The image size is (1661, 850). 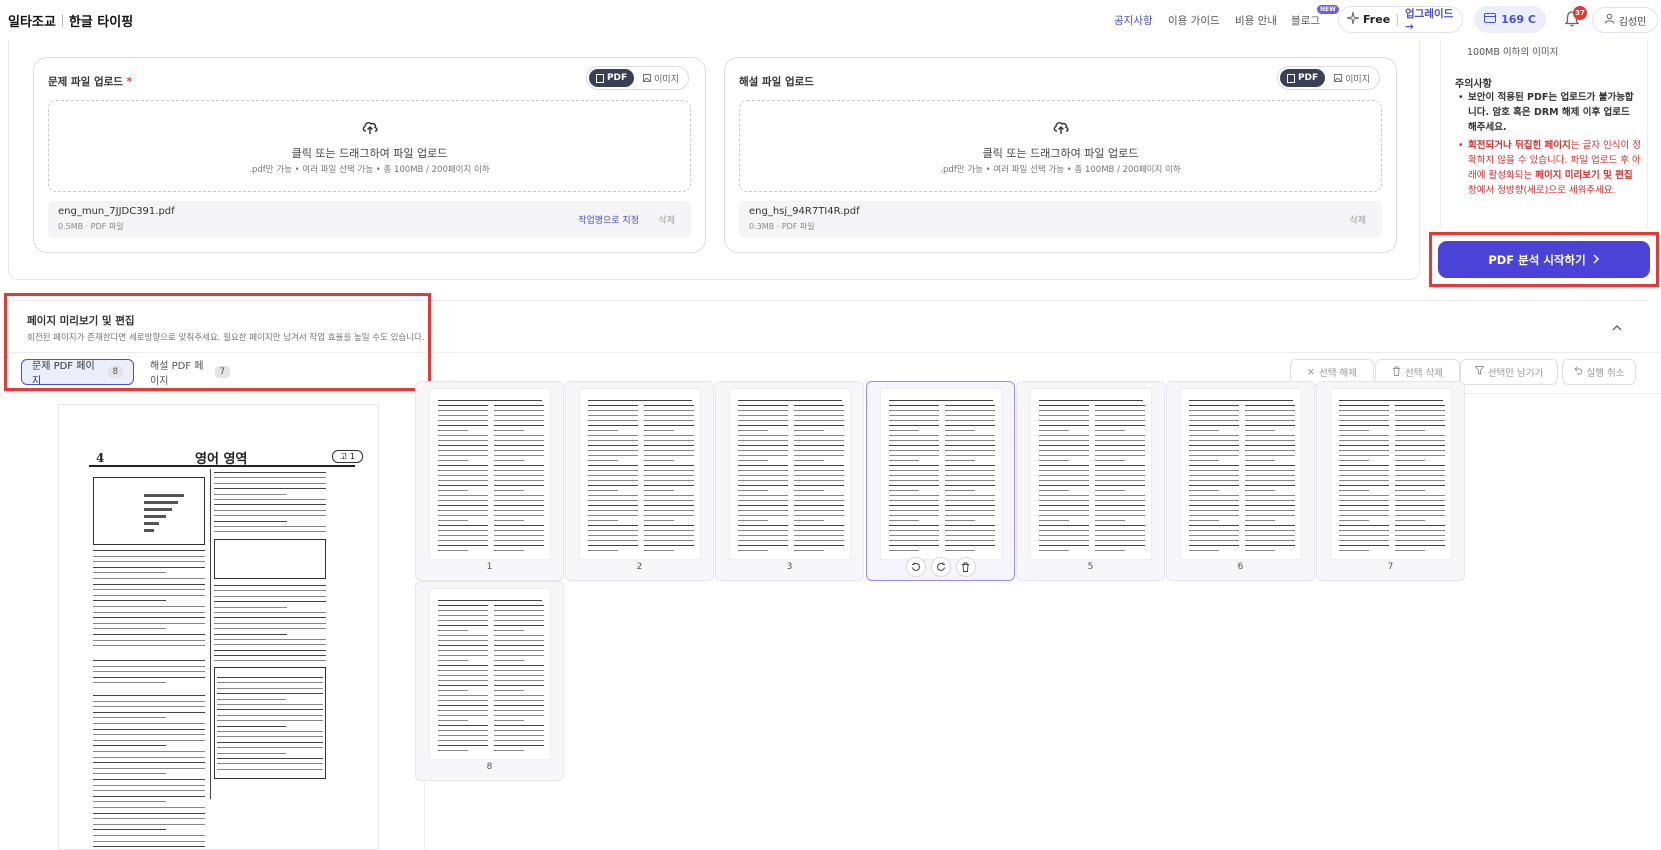 What do you see at coordinates (1240, 567) in the screenshot?
I see `page-number-label: 6` at bounding box center [1240, 567].